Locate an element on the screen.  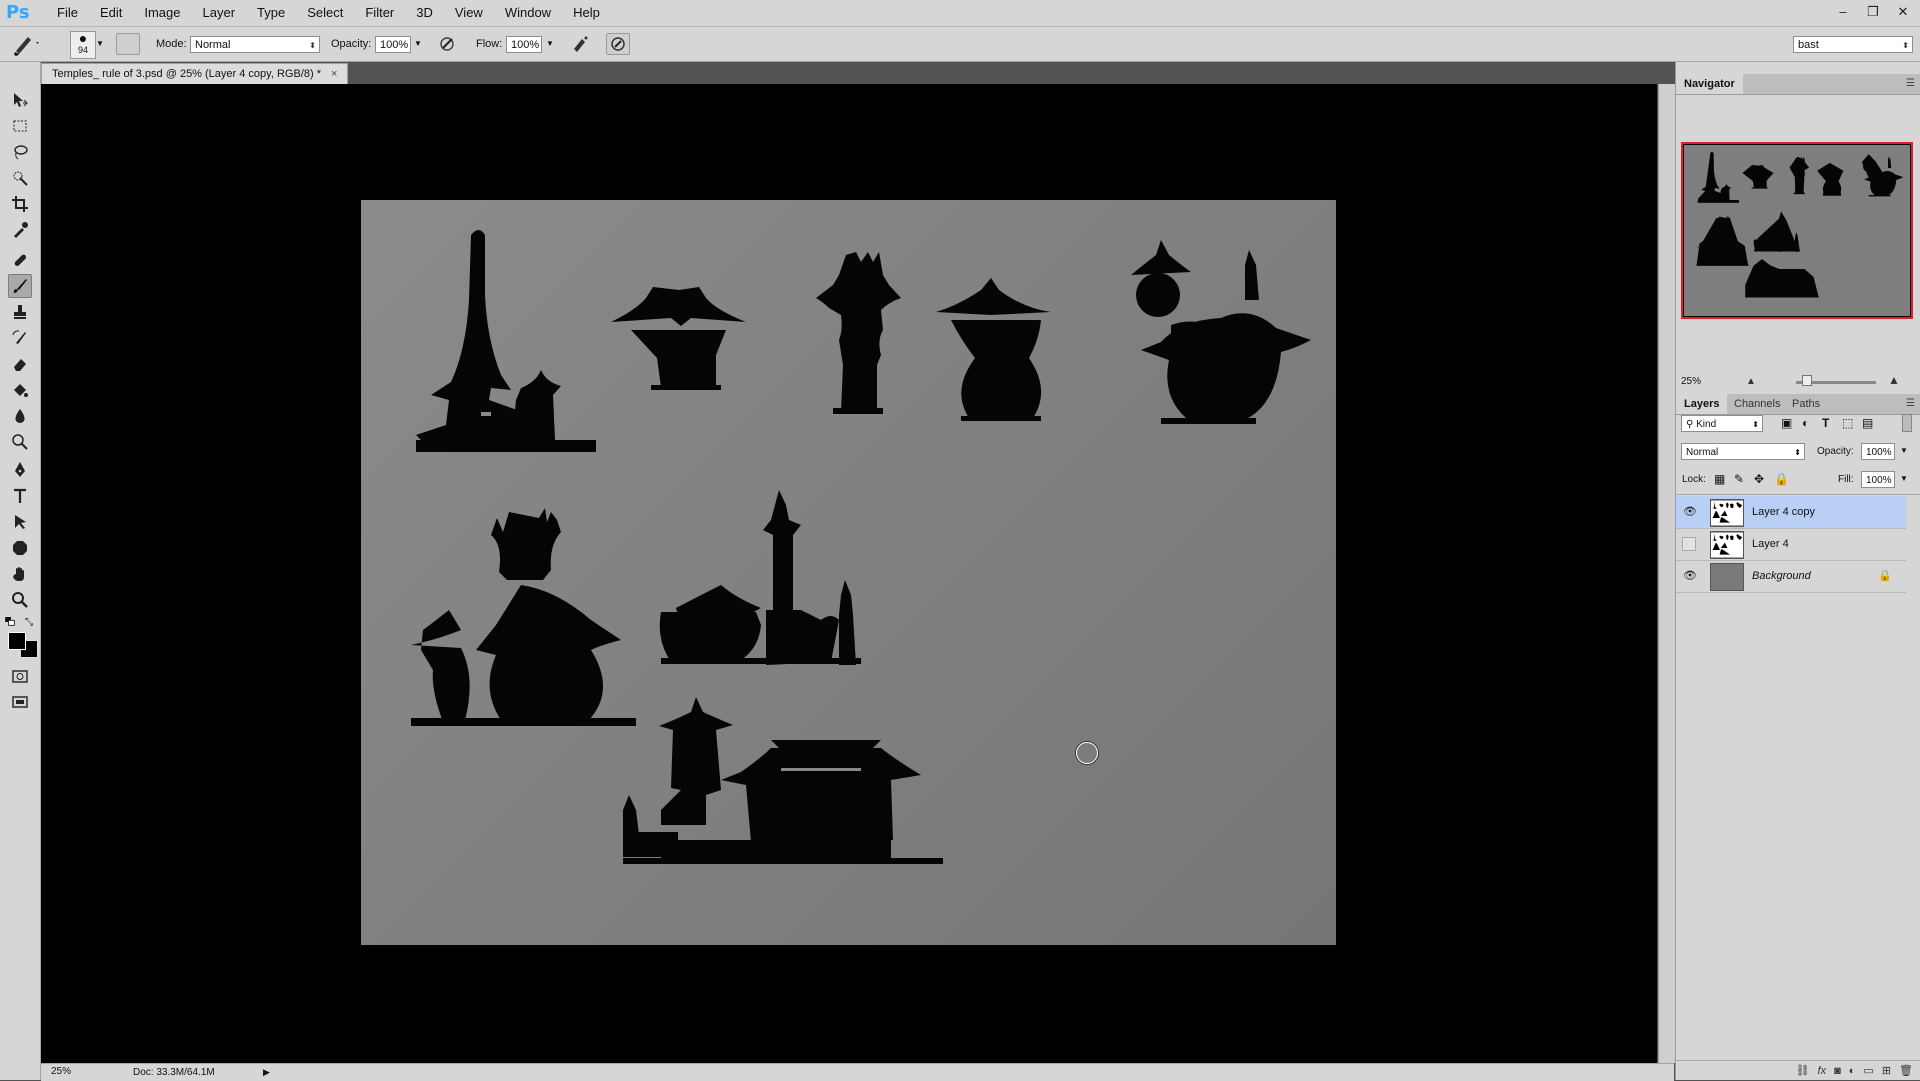
layer-opacity-field: 100% is located at coordinates (1878, 451).